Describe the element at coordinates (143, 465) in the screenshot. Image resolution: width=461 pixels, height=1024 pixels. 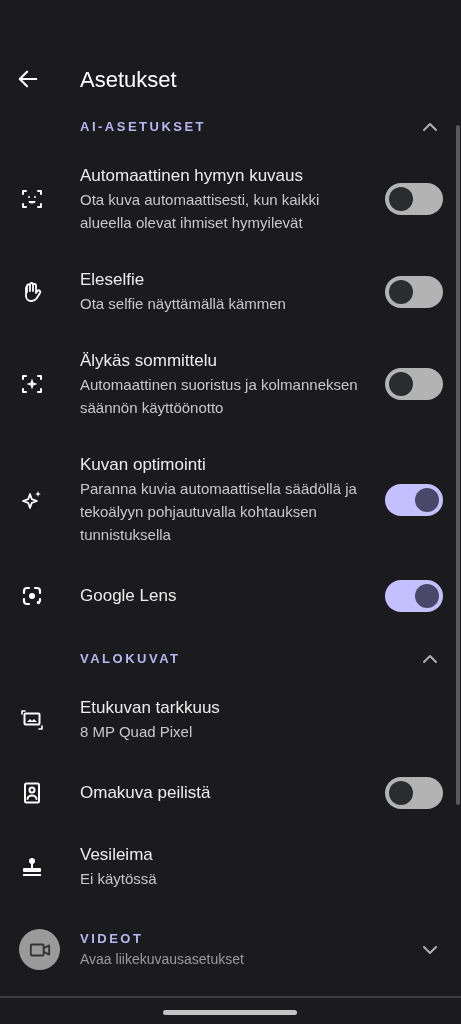
I see `setting-title: Kuvan optimointi` at that location.